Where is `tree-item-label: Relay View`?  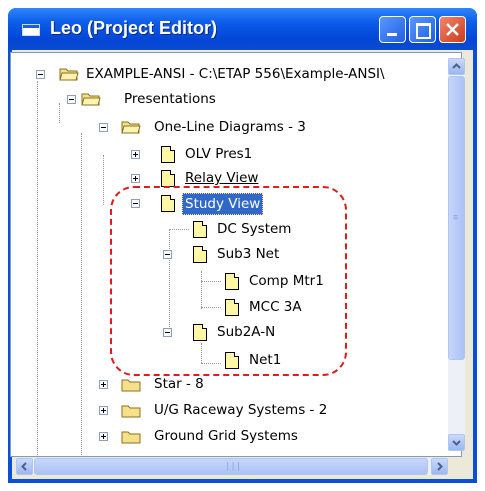
tree-item-label: Relay View is located at coordinates (222, 178).